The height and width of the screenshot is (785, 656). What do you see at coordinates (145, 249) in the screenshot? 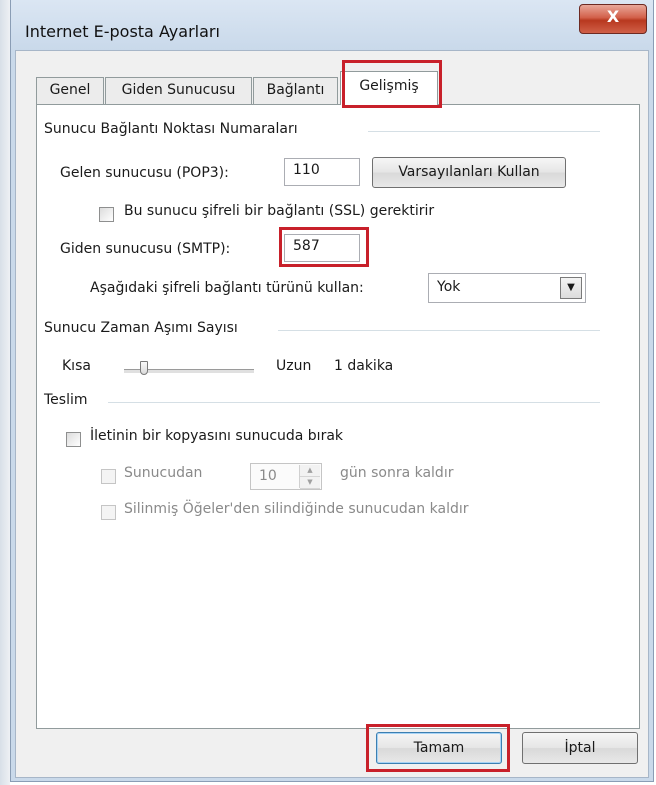
I see `outgoing-port-label: Giden sunucusu (SMTP):` at bounding box center [145, 249].